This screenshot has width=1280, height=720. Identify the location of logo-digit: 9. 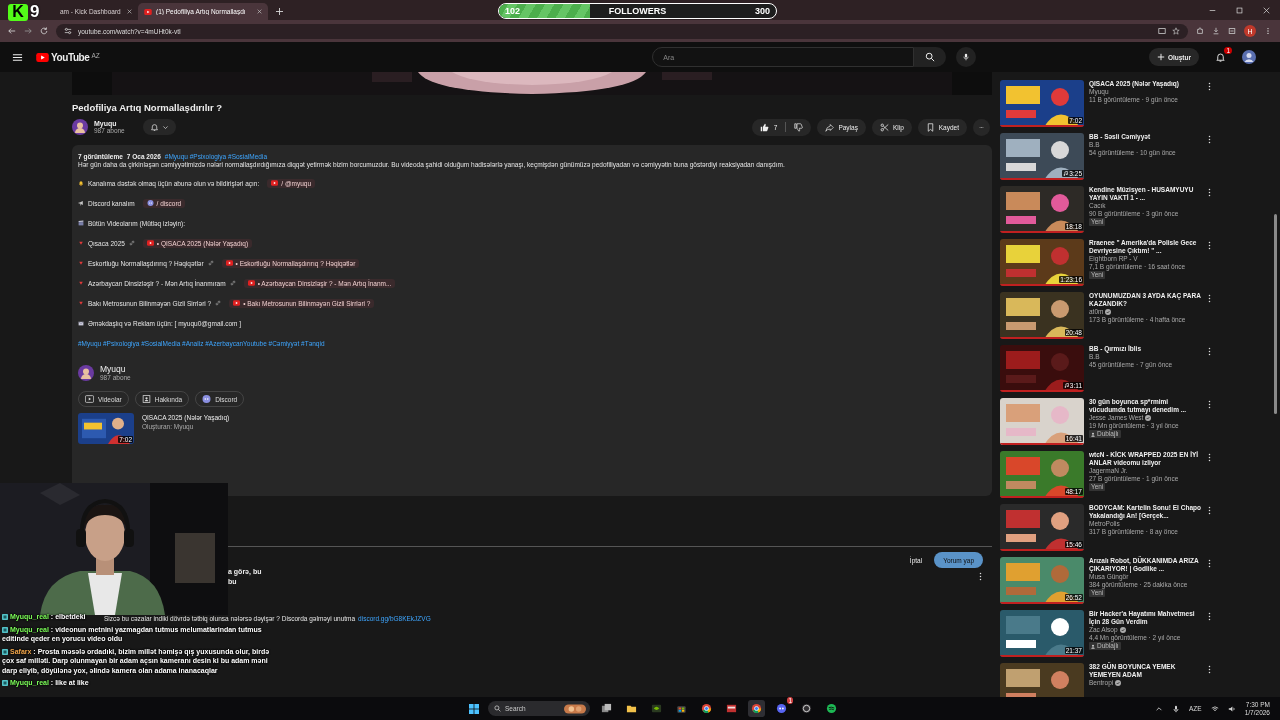
(35, 12).